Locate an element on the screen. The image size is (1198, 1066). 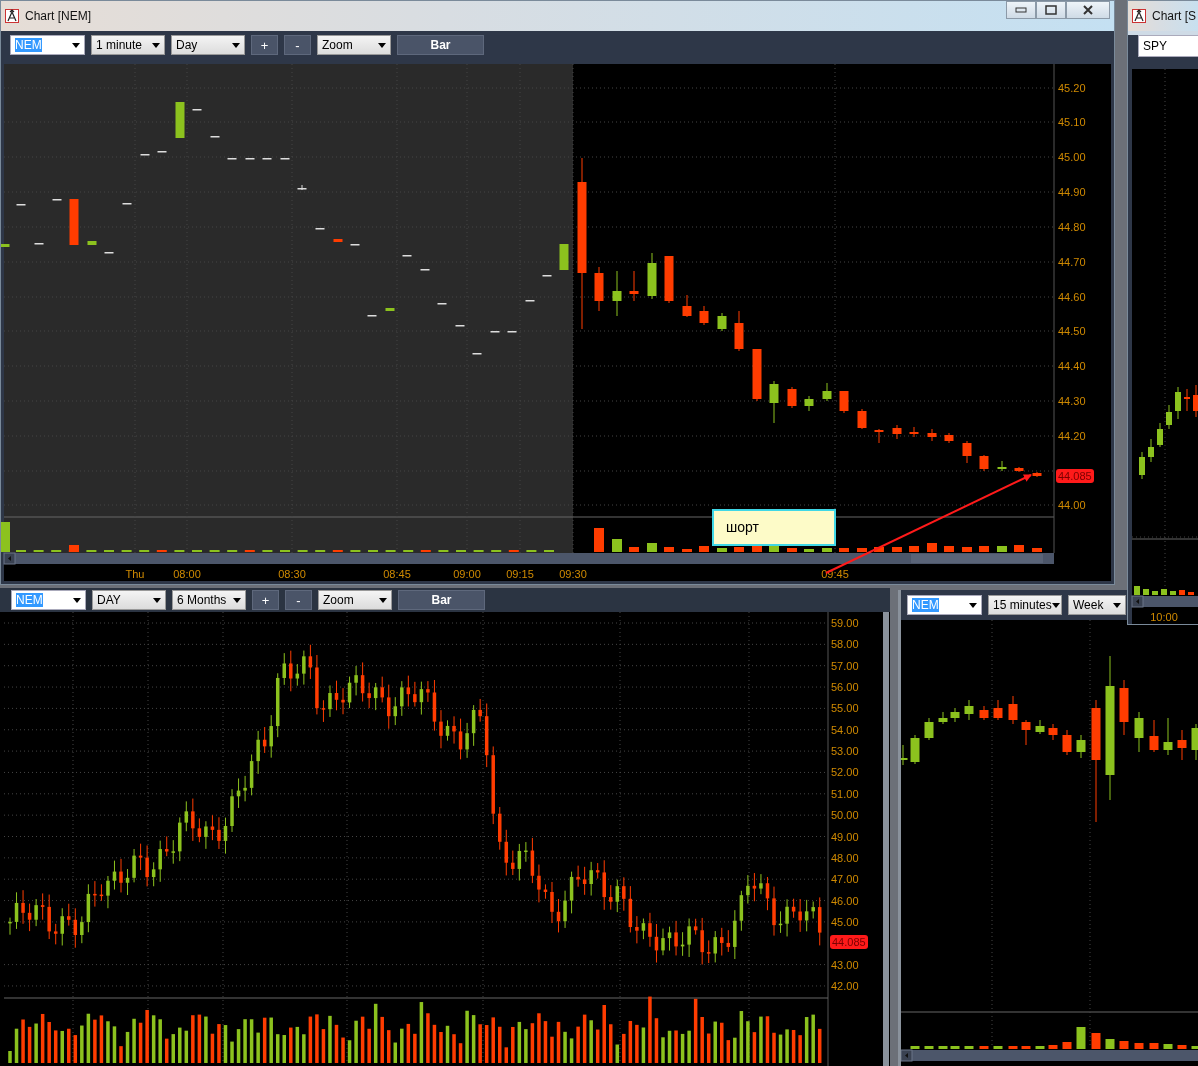
window-title: Chart [NEM] is located at coordinates (58, 16).